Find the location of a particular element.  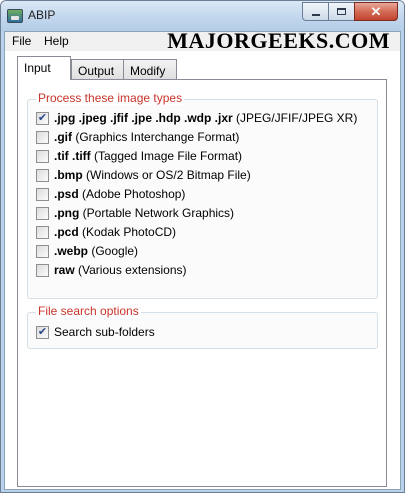

image-type-option: .gif (Graphics Interchange Format) is located at coordinates (137, 137).